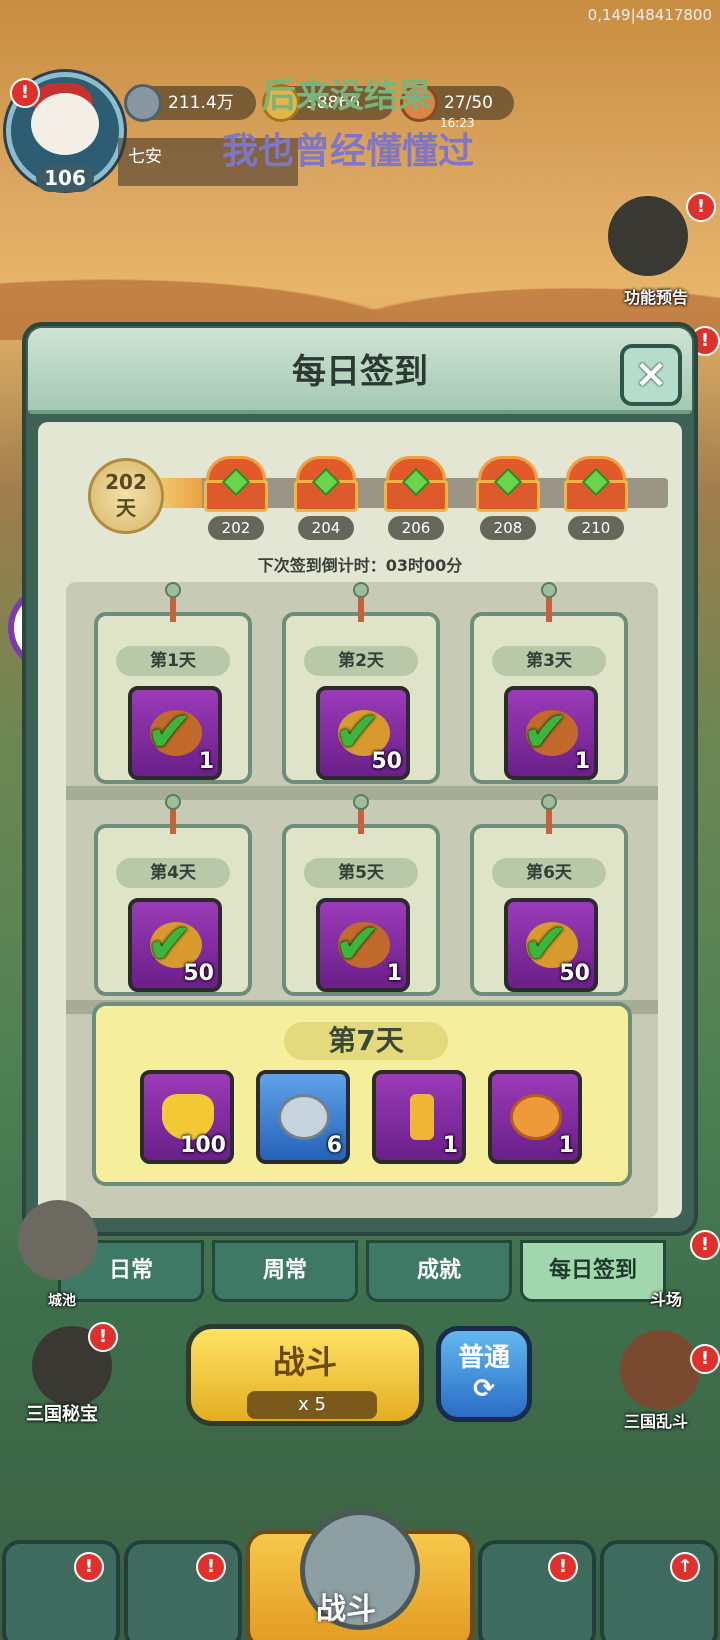 Image resolution: width=720 pixels, height=1640 pixels. What do you see at coordinates (61, 1590) in the screenshot?
I see `nav-city-gate` at bounding box center [61, 1590].